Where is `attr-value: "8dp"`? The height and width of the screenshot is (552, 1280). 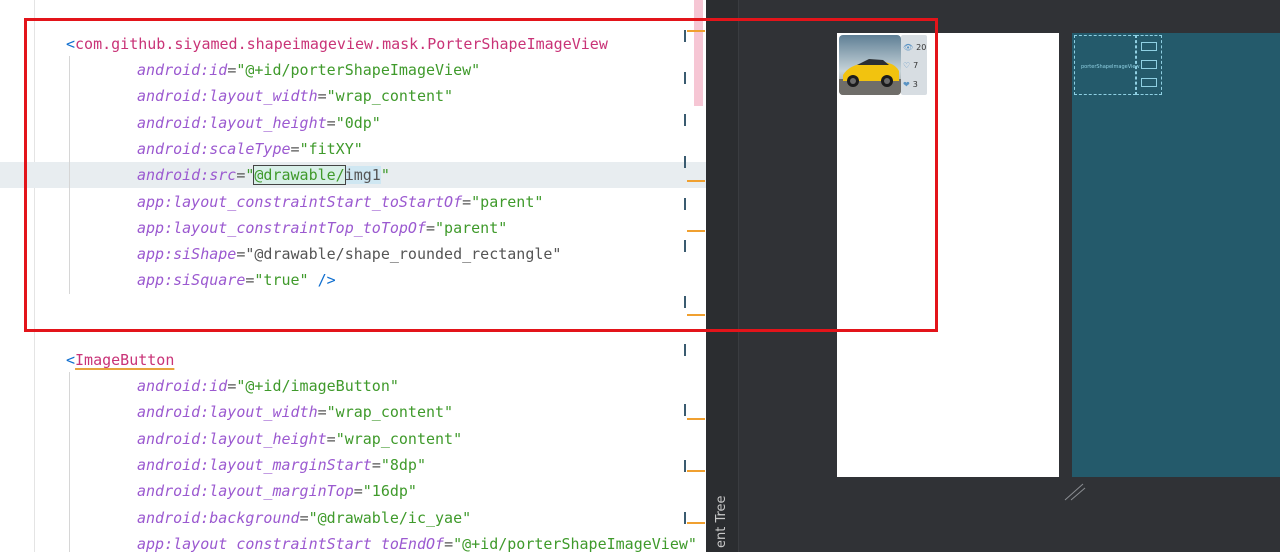 attr-value: "8dp" is located at coordinates (403, 465).